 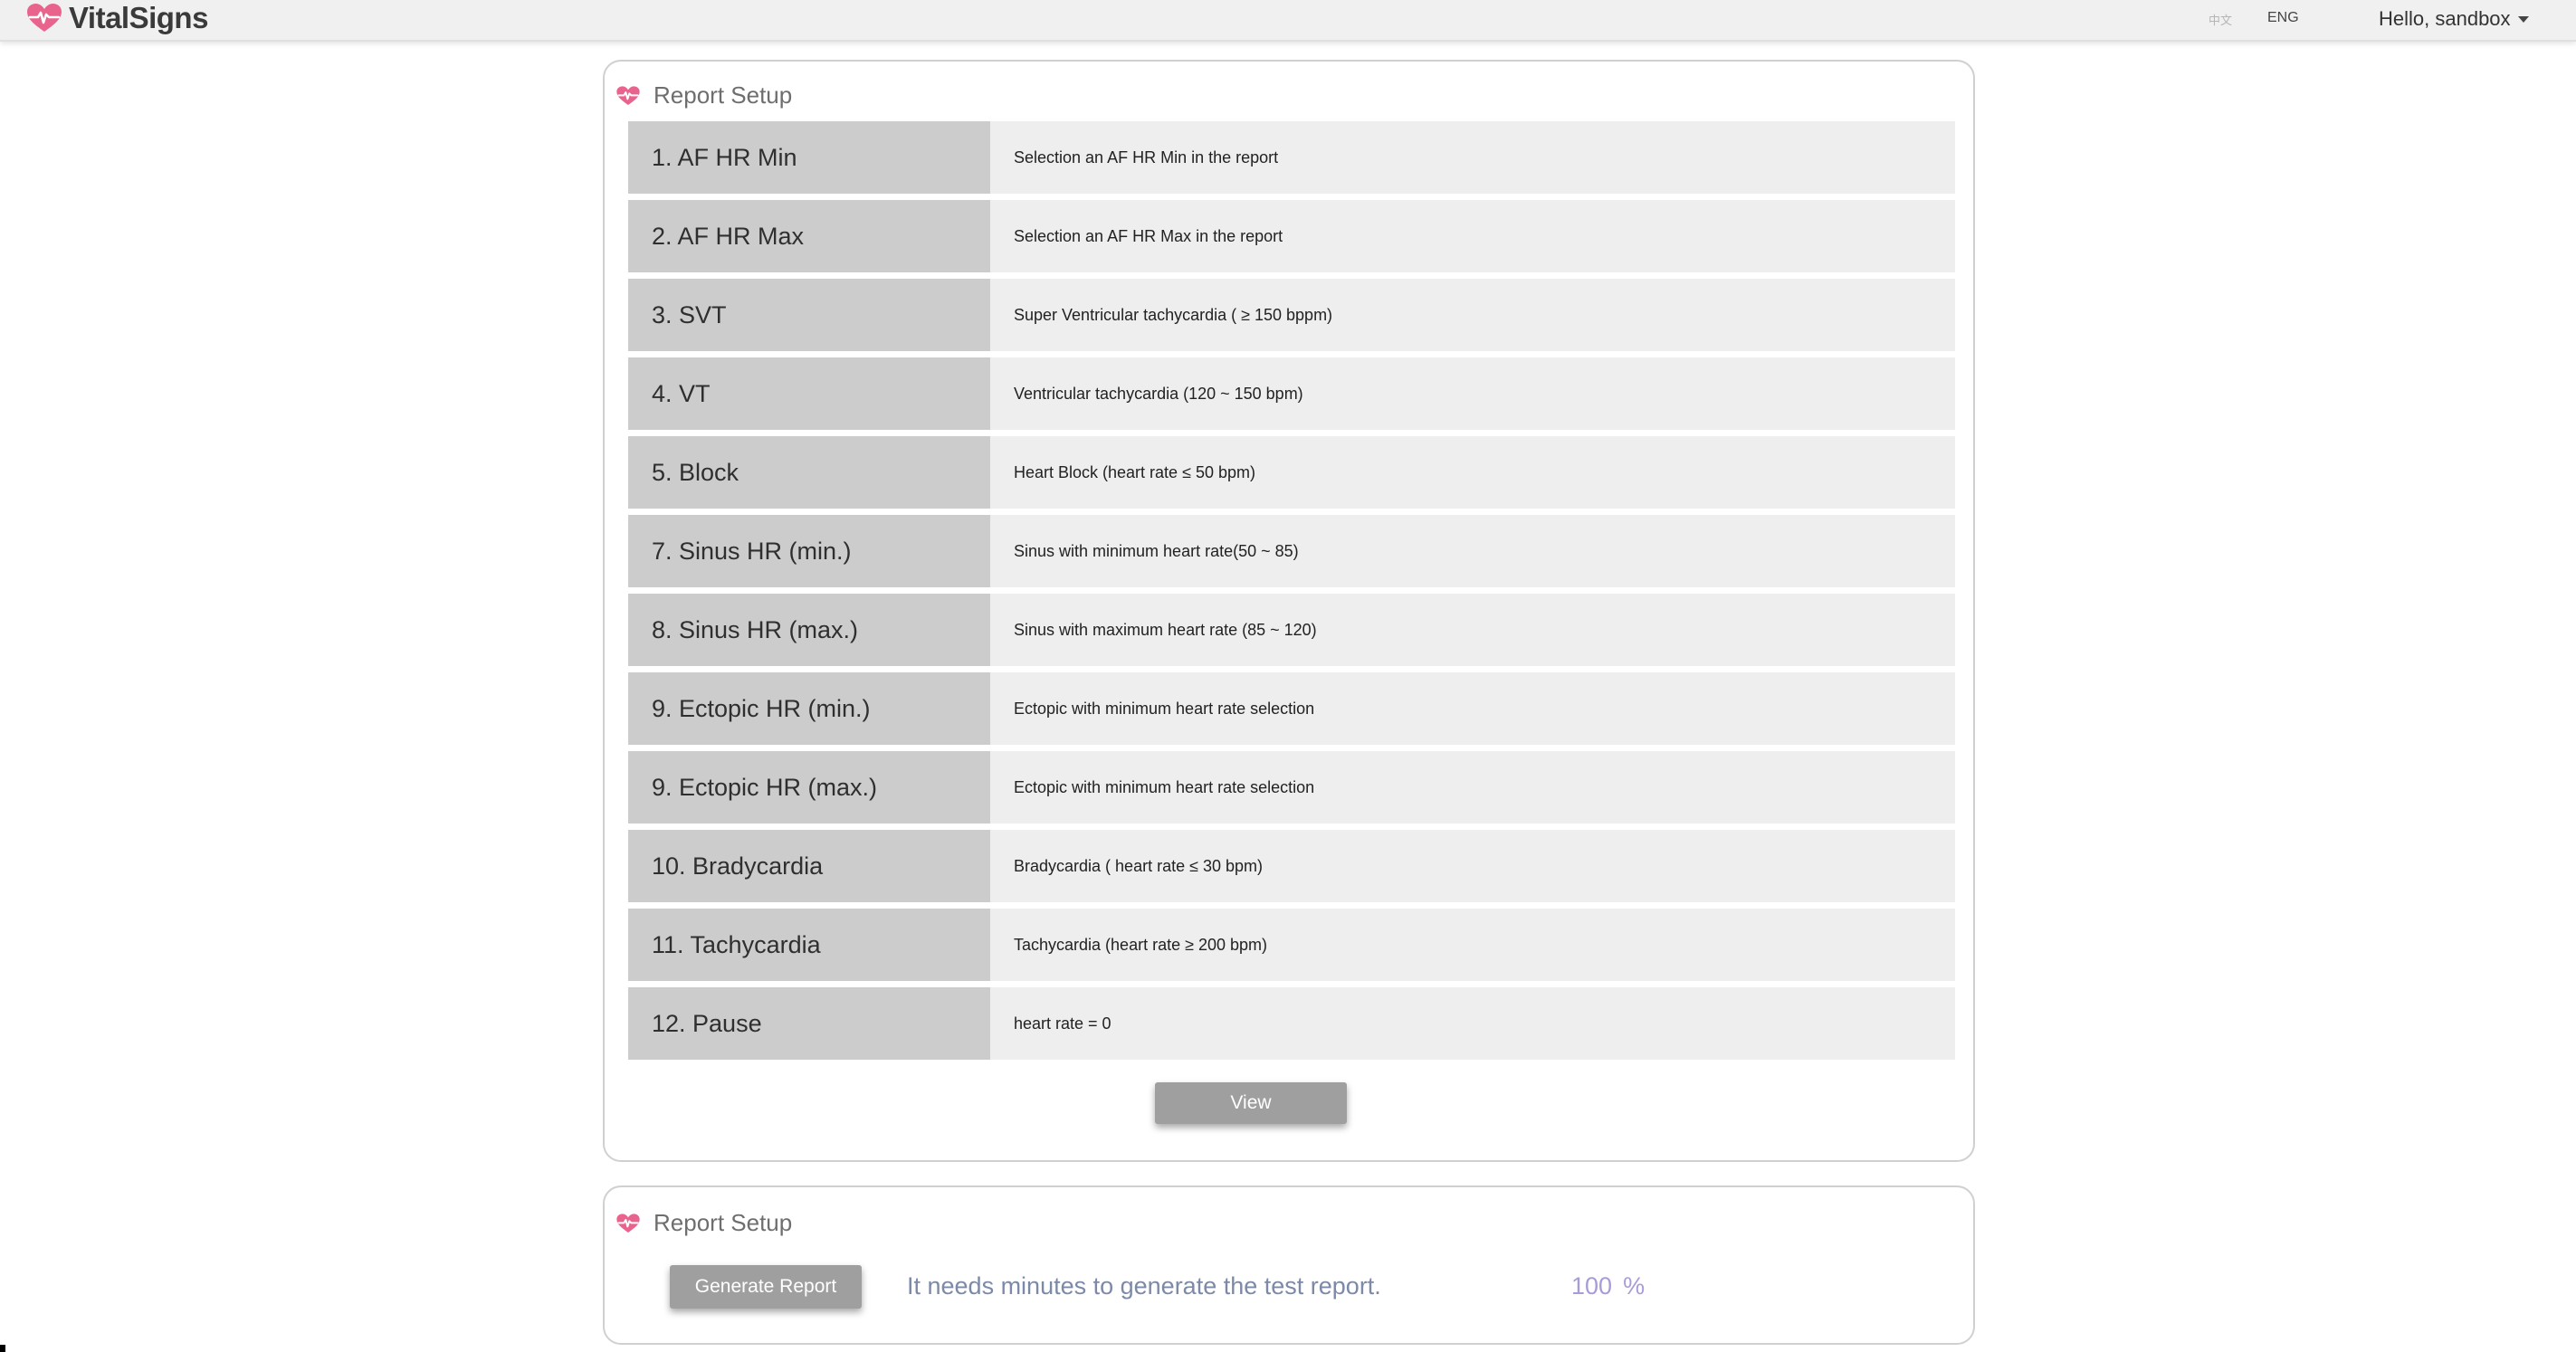 I want to click on option-label: 11. Tachycardia, so click(x=809, y=945).